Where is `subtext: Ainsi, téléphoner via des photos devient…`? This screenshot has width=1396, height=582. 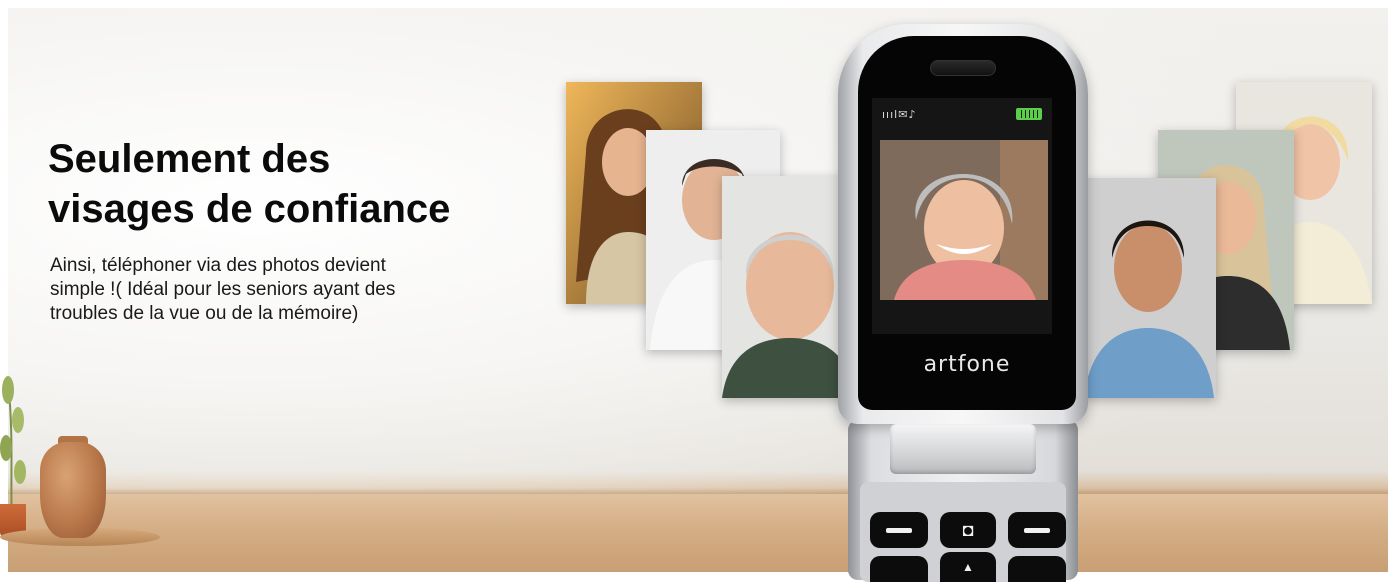 subtext: Ainsi, téléphoner via des photos devient… is located at coordinates (285, 290).